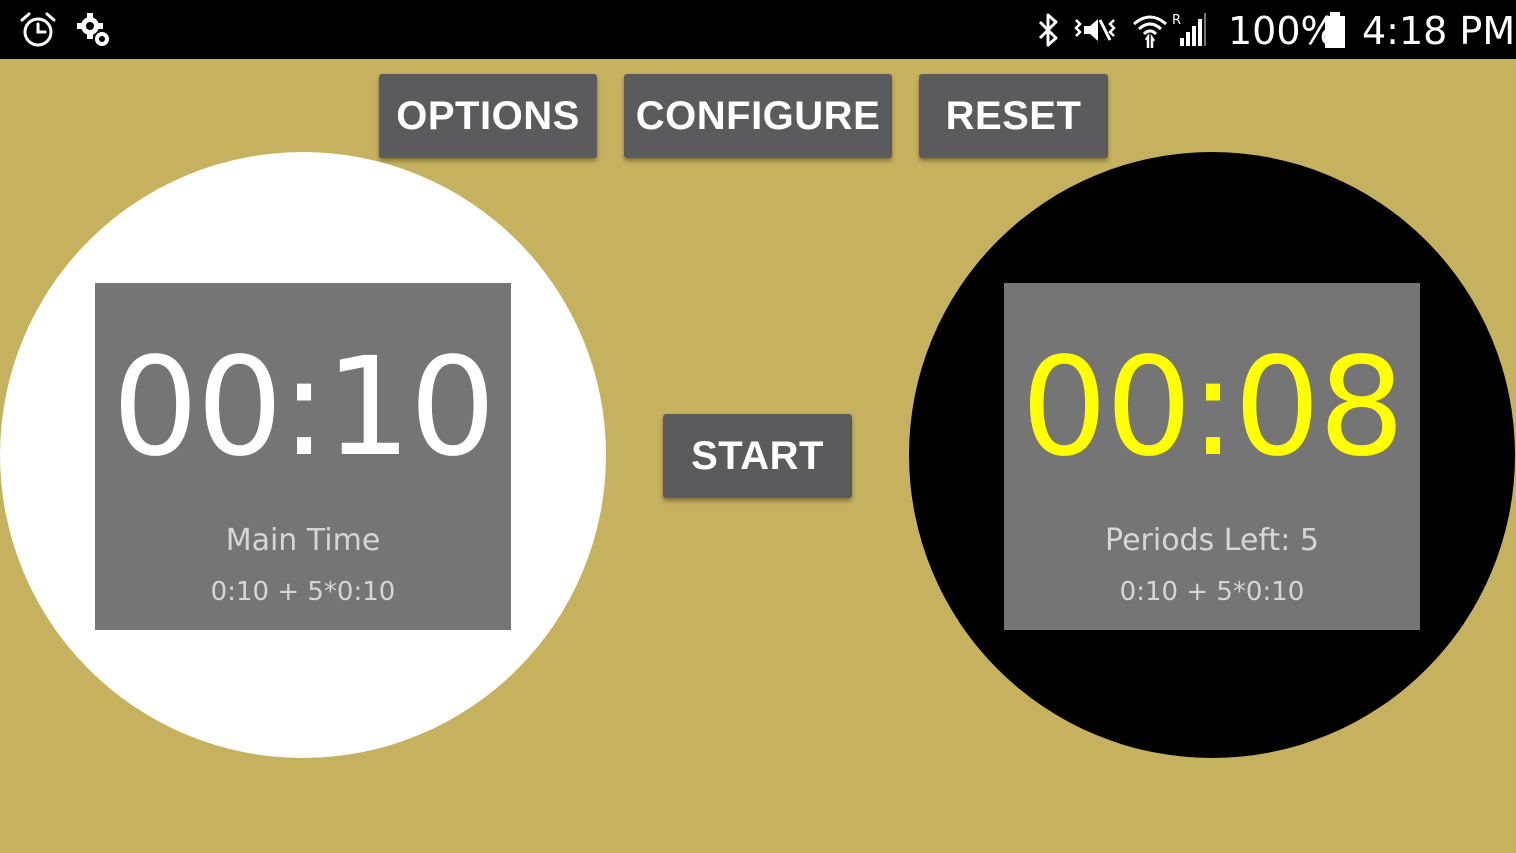  Describe the element at coordinates (1282, 31) in the screenshot. I see `battery-percent: 100%` at that location.